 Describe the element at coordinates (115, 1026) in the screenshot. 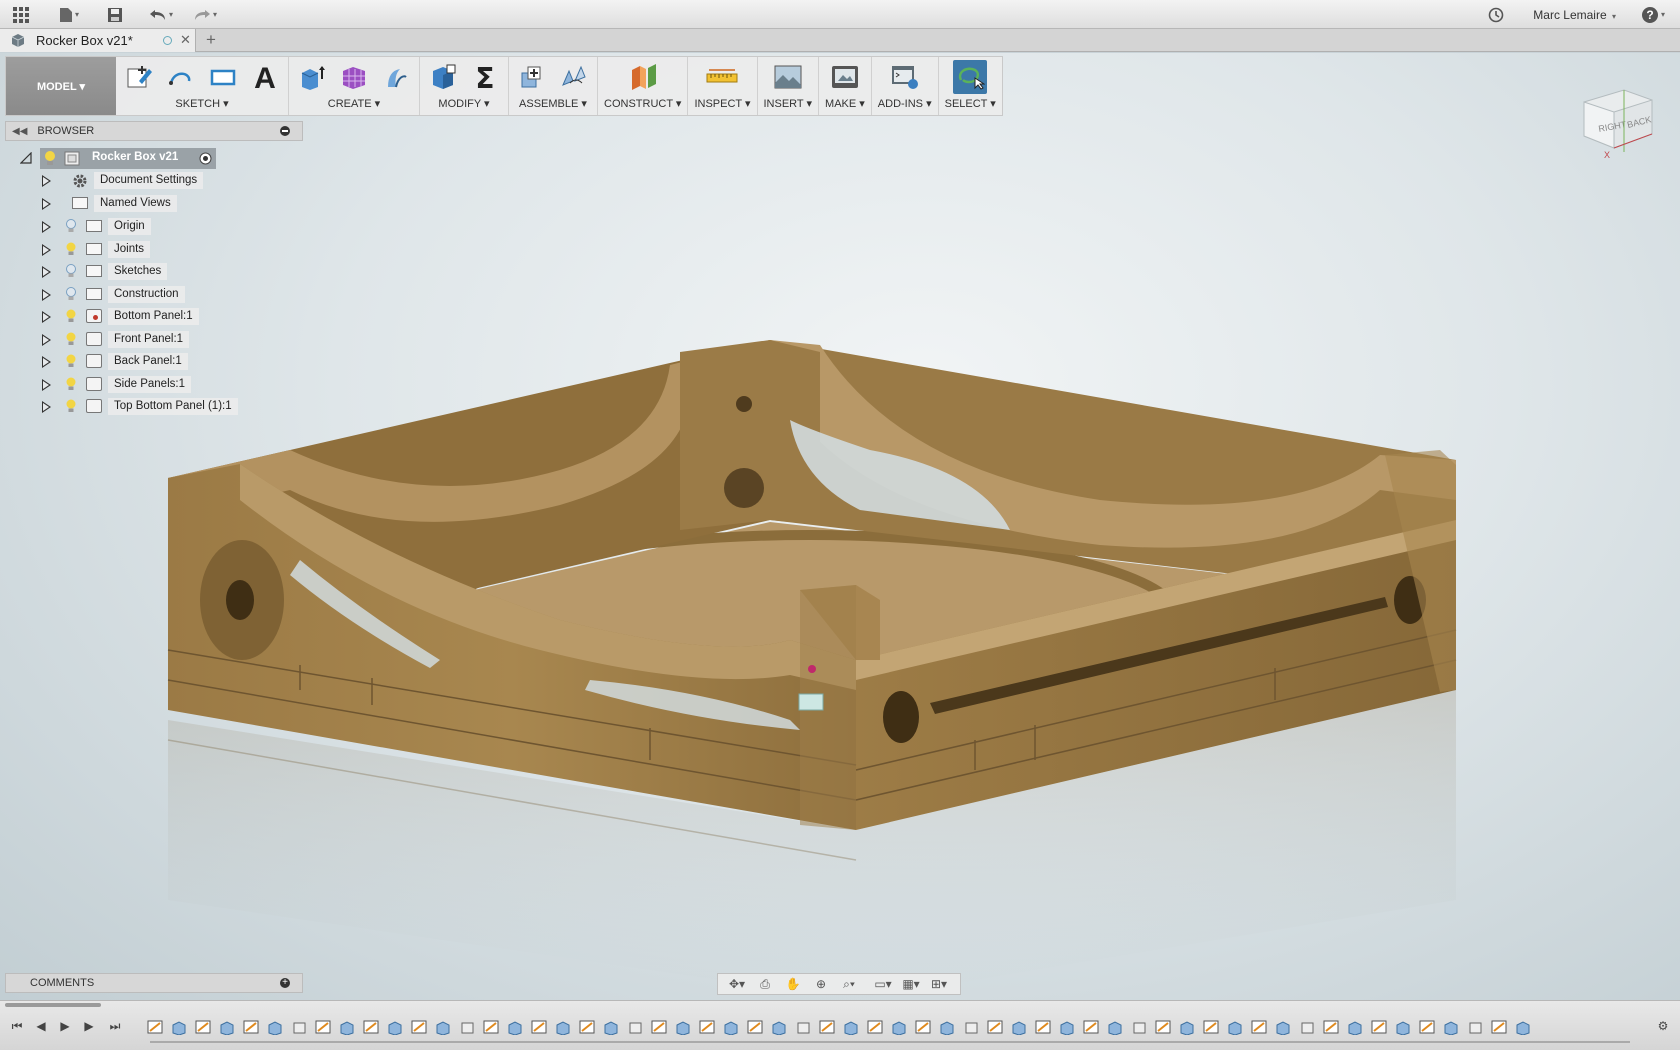

I see `go-to-end-icon: ⏭` at that location.